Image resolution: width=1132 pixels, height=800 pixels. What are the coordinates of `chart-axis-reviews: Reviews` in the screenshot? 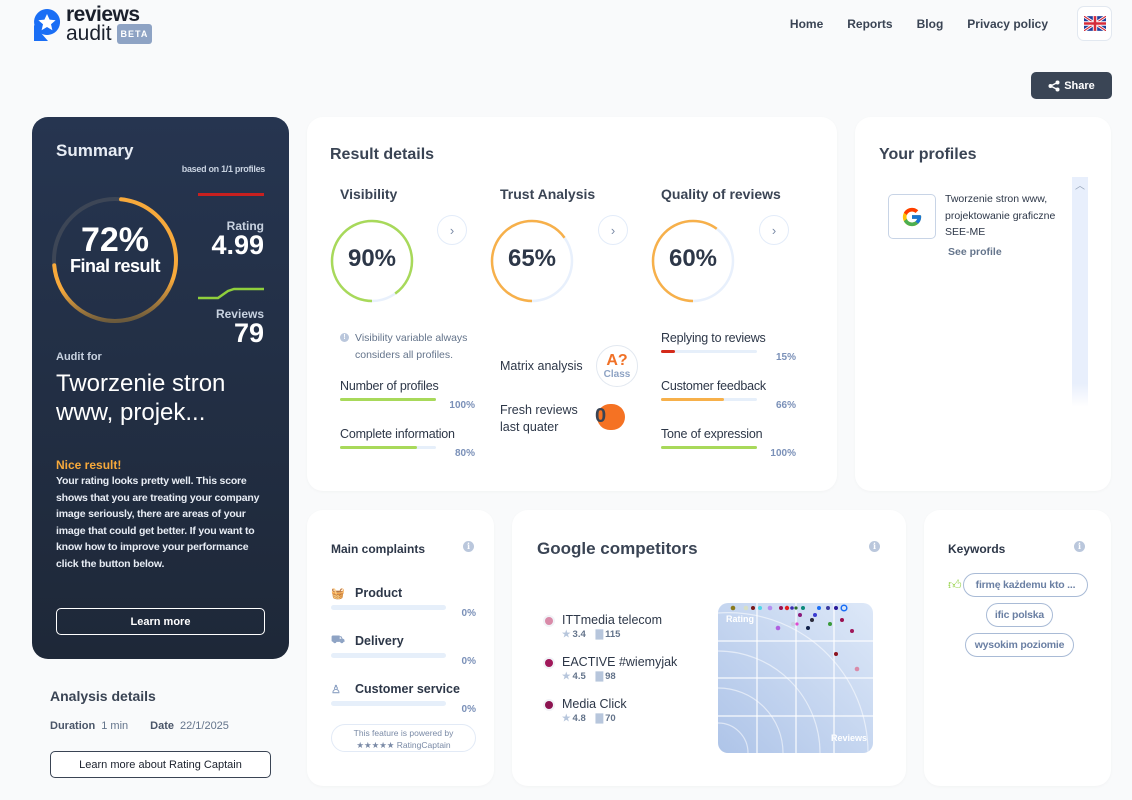 It's located at (849, 738).